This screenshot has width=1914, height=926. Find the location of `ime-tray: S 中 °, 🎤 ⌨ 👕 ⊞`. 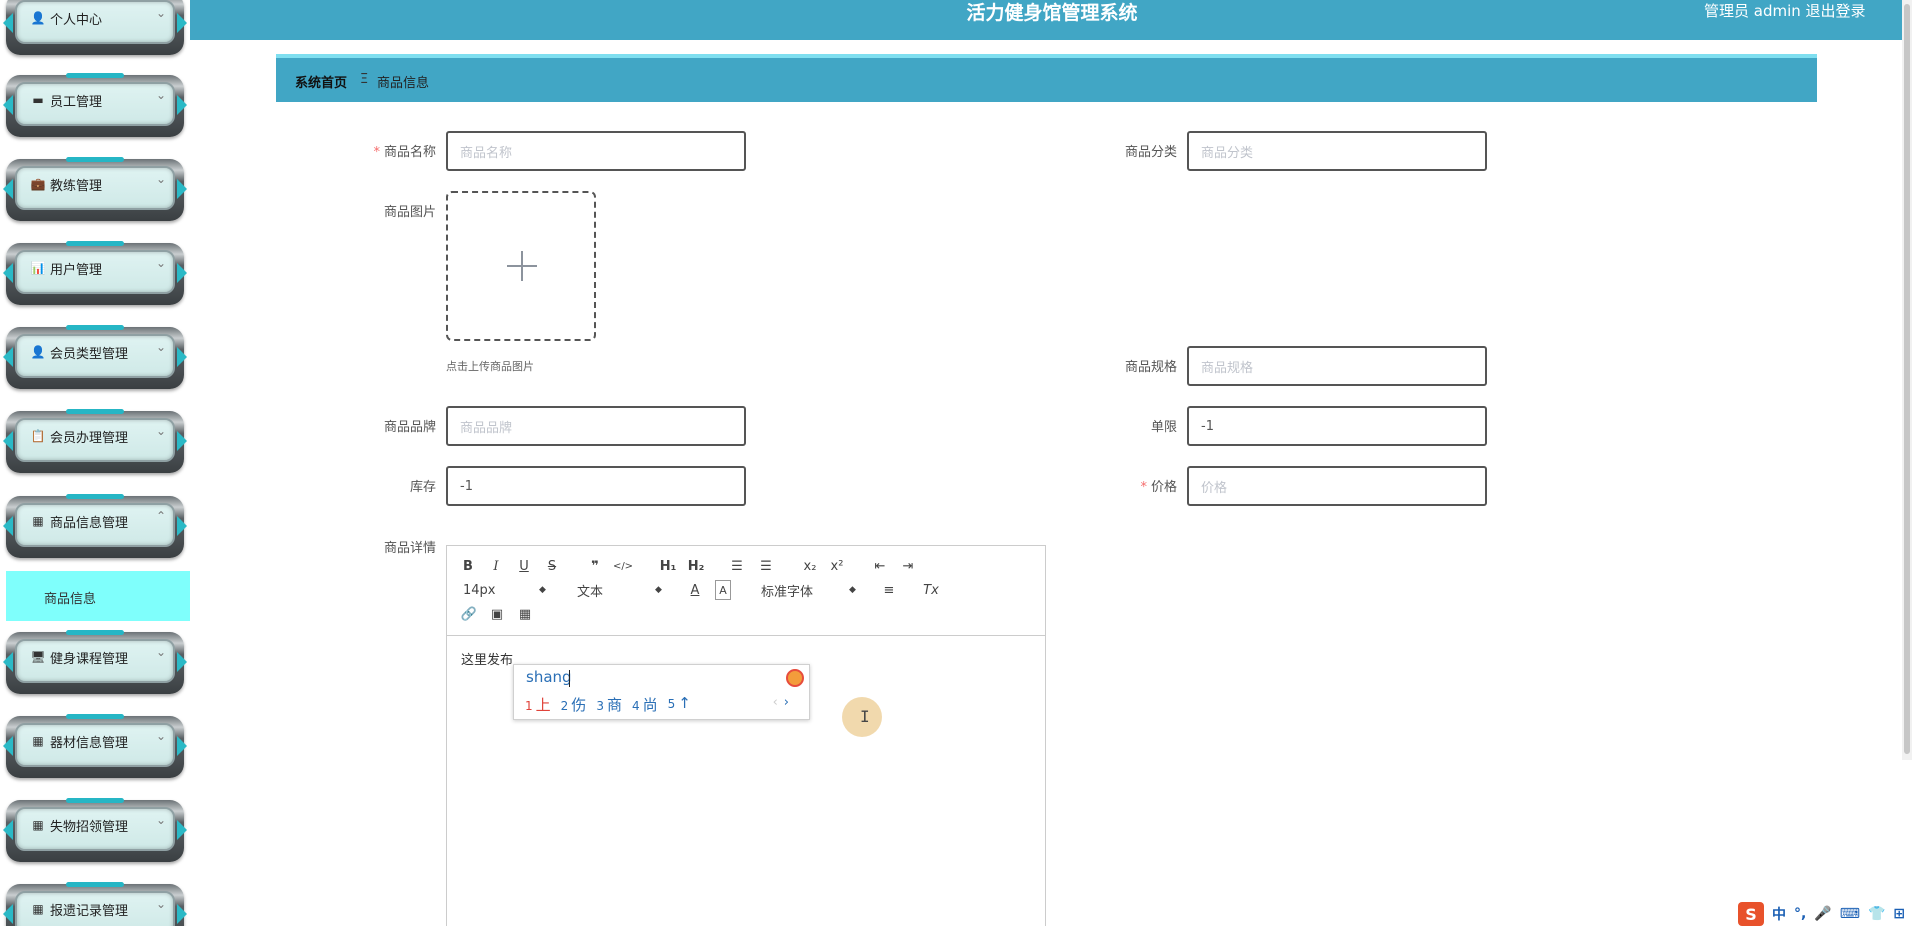

ime-tray: S 中 °, 🎤 ⌨ 👕 ⊞ is located at coordinates (1821, 914).